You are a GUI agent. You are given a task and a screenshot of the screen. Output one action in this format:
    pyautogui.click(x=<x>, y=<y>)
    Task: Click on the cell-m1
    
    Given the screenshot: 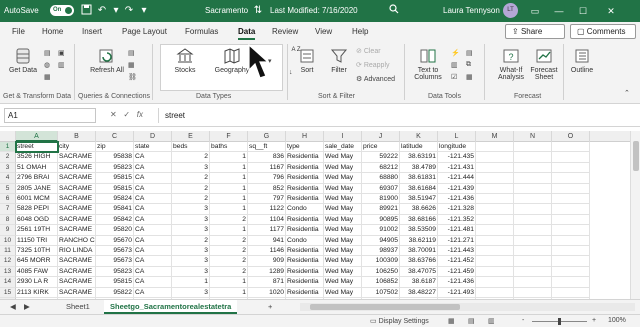 What is the action you would take?
    pyautogui.click(x=495, y=147)
    